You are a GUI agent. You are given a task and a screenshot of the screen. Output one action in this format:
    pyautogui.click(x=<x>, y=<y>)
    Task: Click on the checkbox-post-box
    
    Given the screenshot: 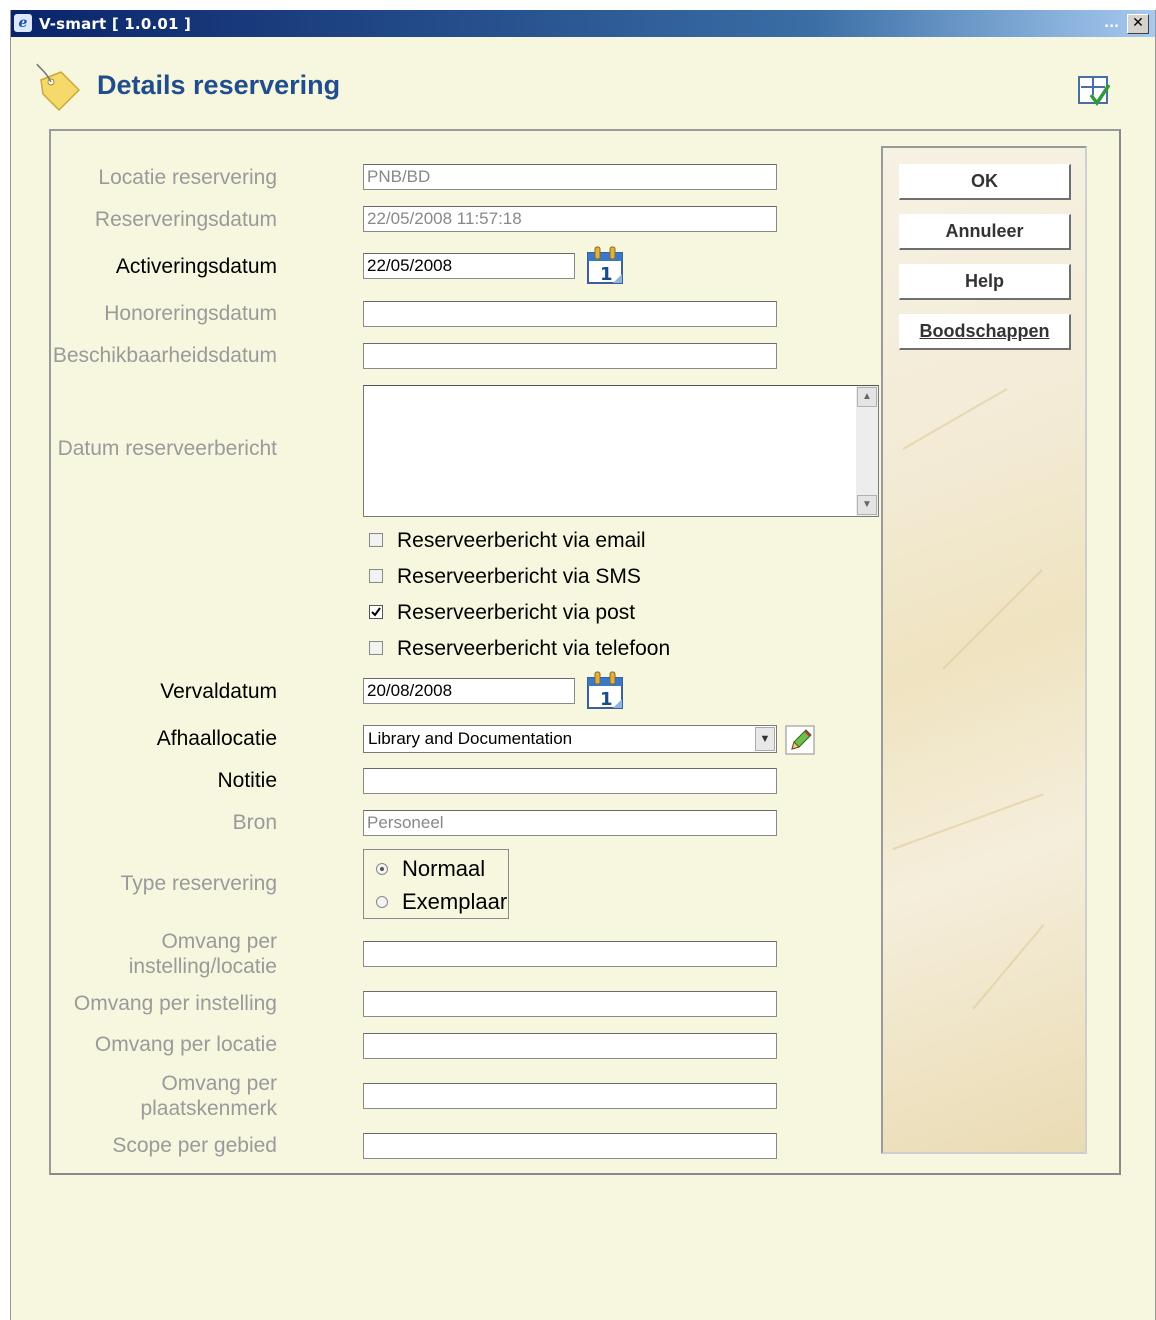 What is the action you would take?
    pyautogui.click(x=376, y=612)
    